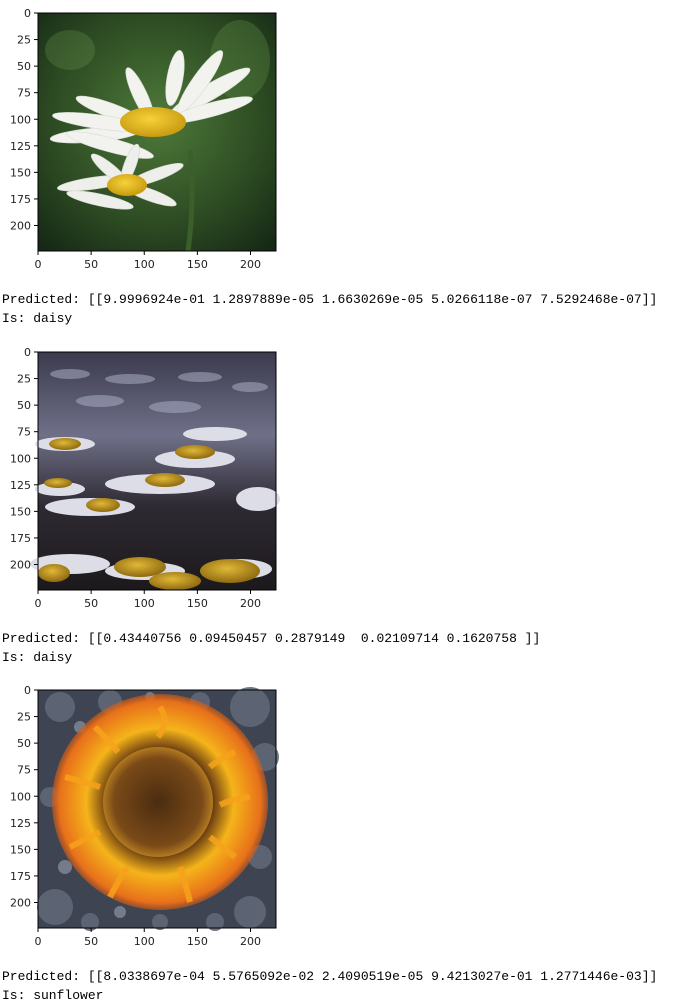  What do you see at coordinates (53, 995) in the screenshot?
I see `class-text-3: Is: sunflower` at bounding box center [53, 995].